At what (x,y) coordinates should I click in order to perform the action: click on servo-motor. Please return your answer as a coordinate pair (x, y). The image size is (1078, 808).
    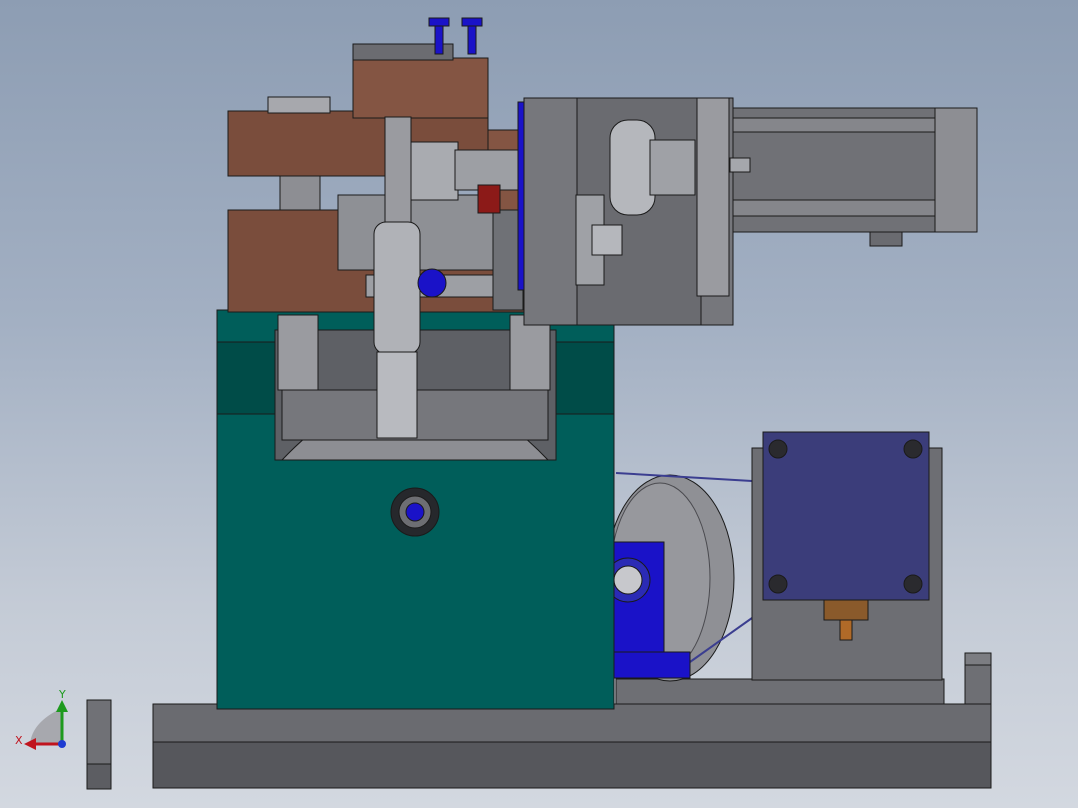
    Looking at the image, I should click on (853, 177).